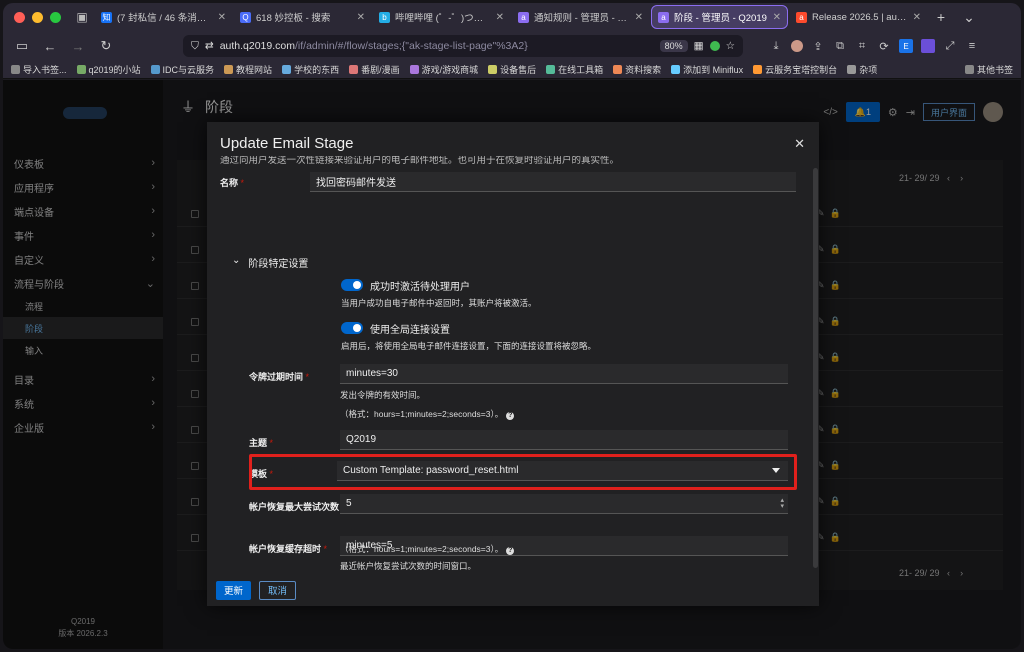 The height and width of the screenshot is (652, 1024). What do you see at coordinates (713, 70) in the screenshot?
I see `bookmark-label: 添加到 Miniflux` at bounding box center [713, 70].